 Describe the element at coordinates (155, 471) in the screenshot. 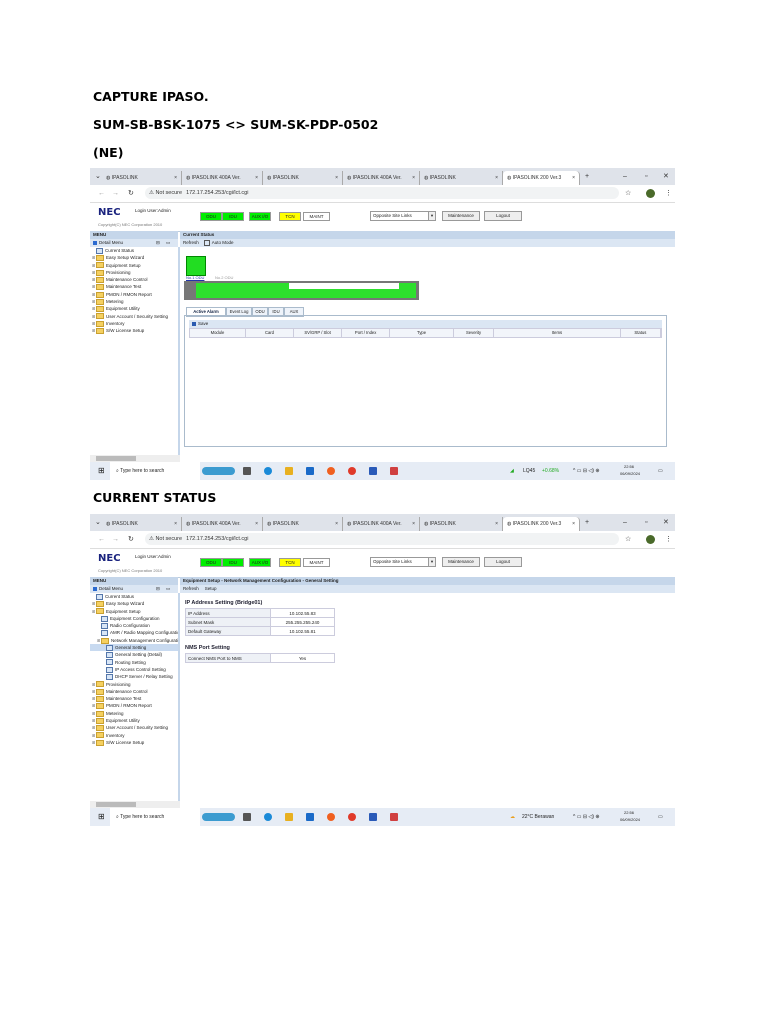

I see `taskbar-search: ⌕ Type here to search` at that location.